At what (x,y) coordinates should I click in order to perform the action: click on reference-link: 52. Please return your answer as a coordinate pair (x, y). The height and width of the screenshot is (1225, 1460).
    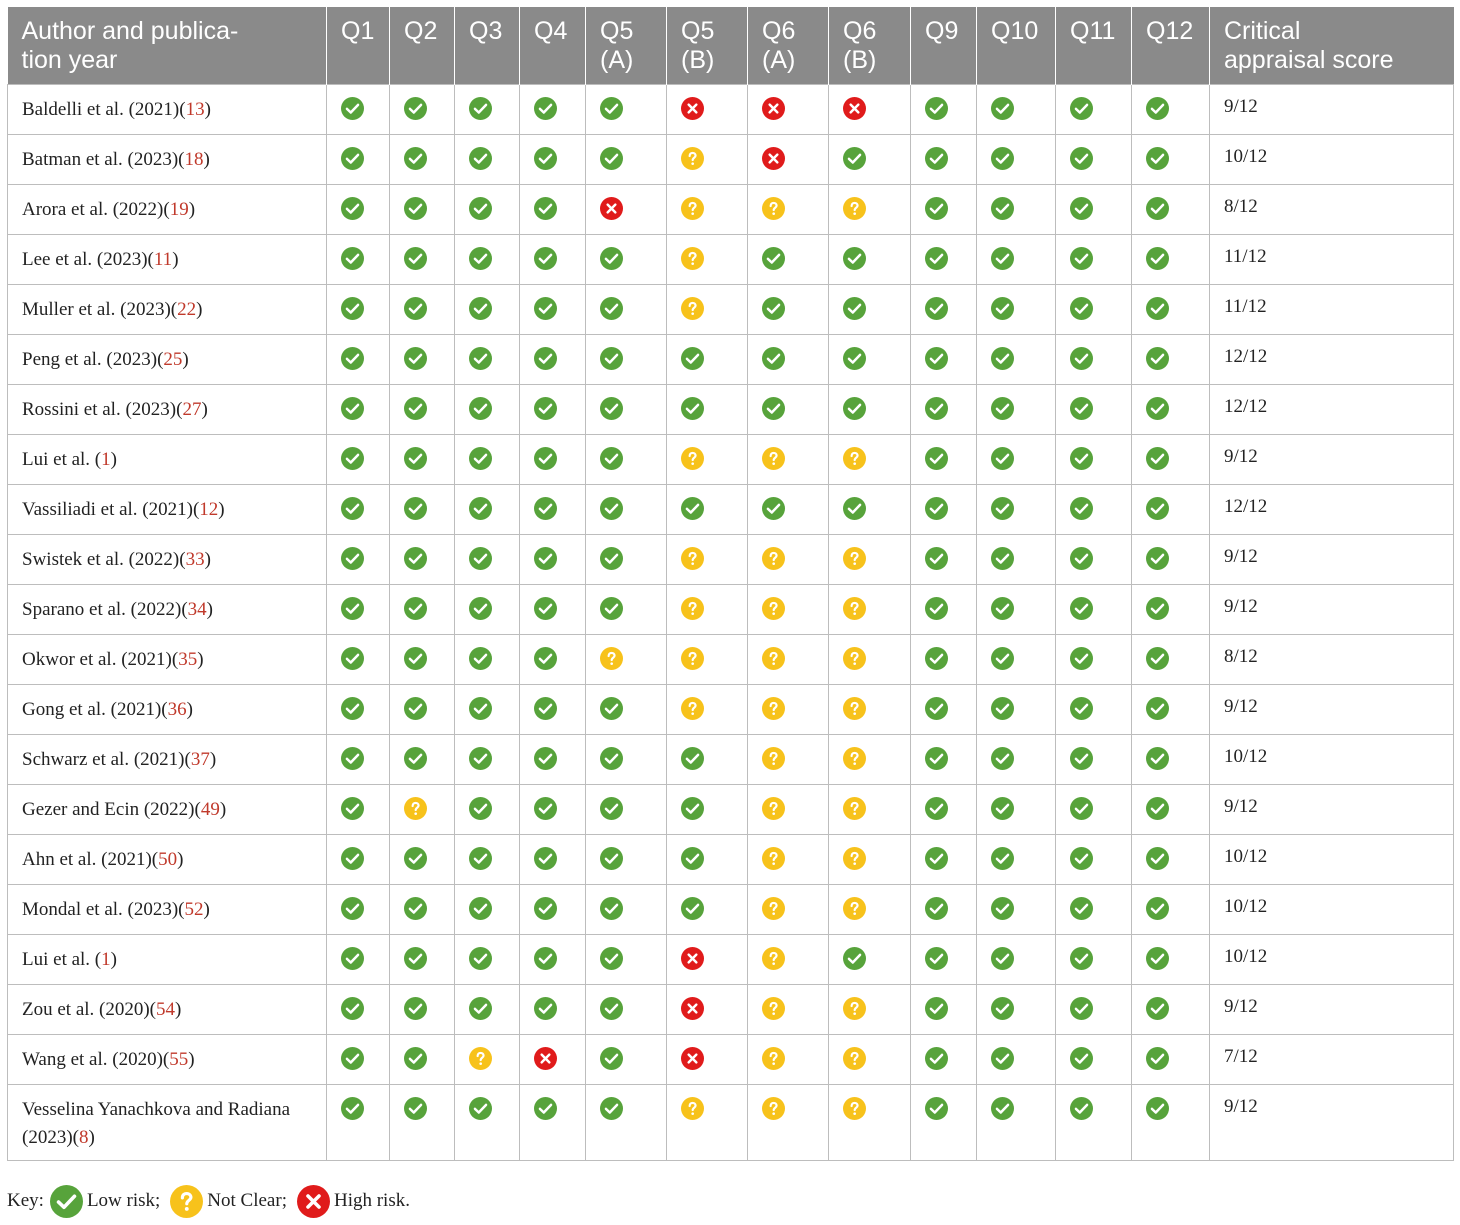
    Looking at the image, I should click on (194, 909).